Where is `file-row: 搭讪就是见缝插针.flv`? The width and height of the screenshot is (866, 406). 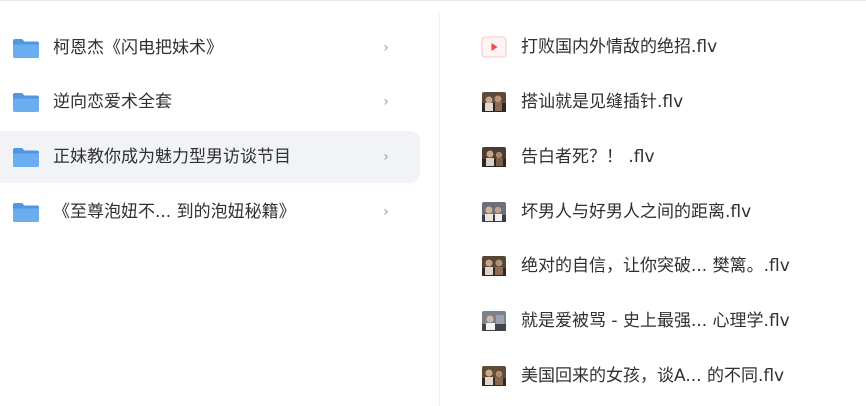 file-row: 搭讪就是见缝插针.flv is located at coordinates (653, 102).